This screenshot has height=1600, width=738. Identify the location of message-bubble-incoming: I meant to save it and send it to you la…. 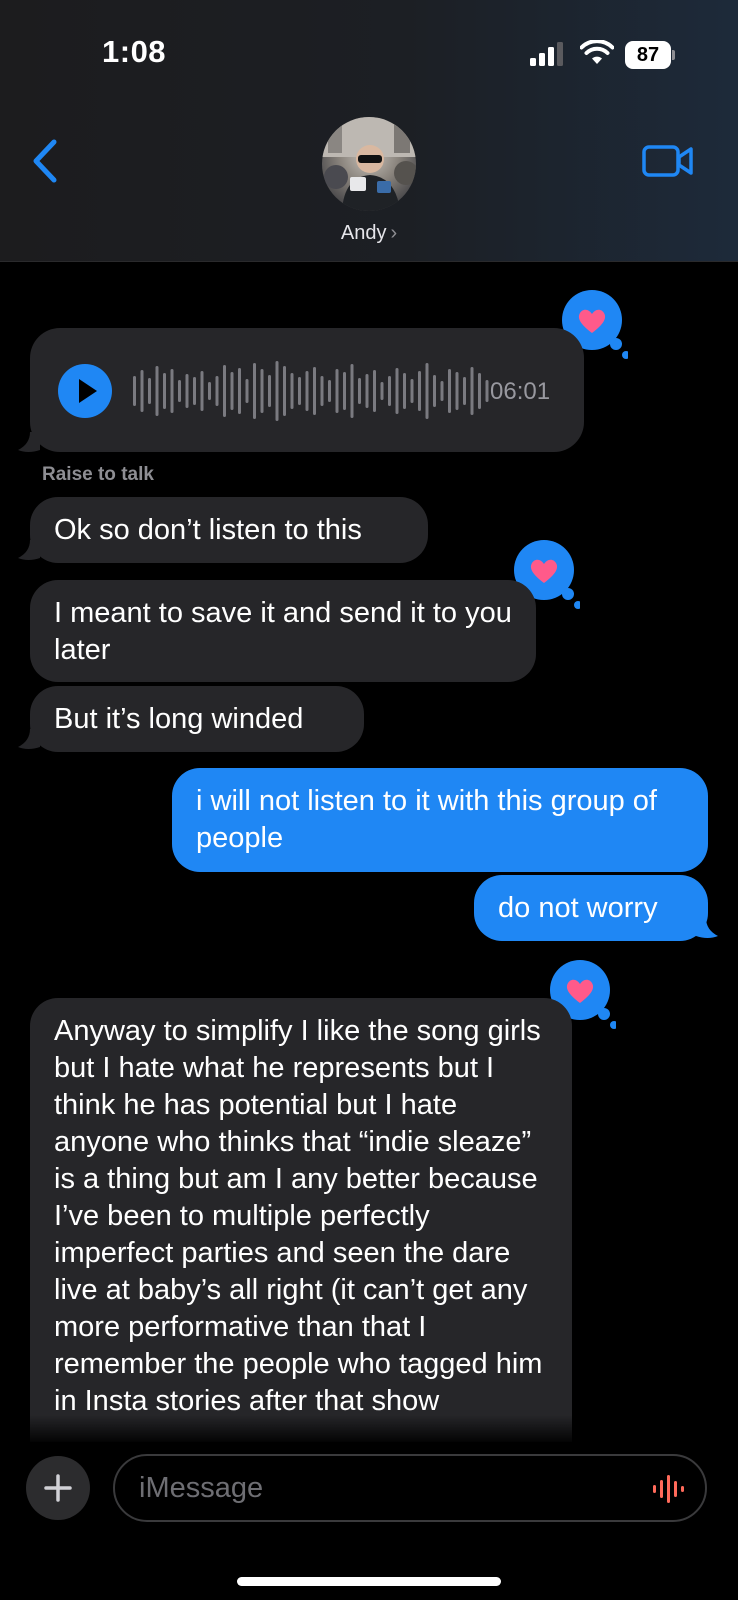
(283, 631).